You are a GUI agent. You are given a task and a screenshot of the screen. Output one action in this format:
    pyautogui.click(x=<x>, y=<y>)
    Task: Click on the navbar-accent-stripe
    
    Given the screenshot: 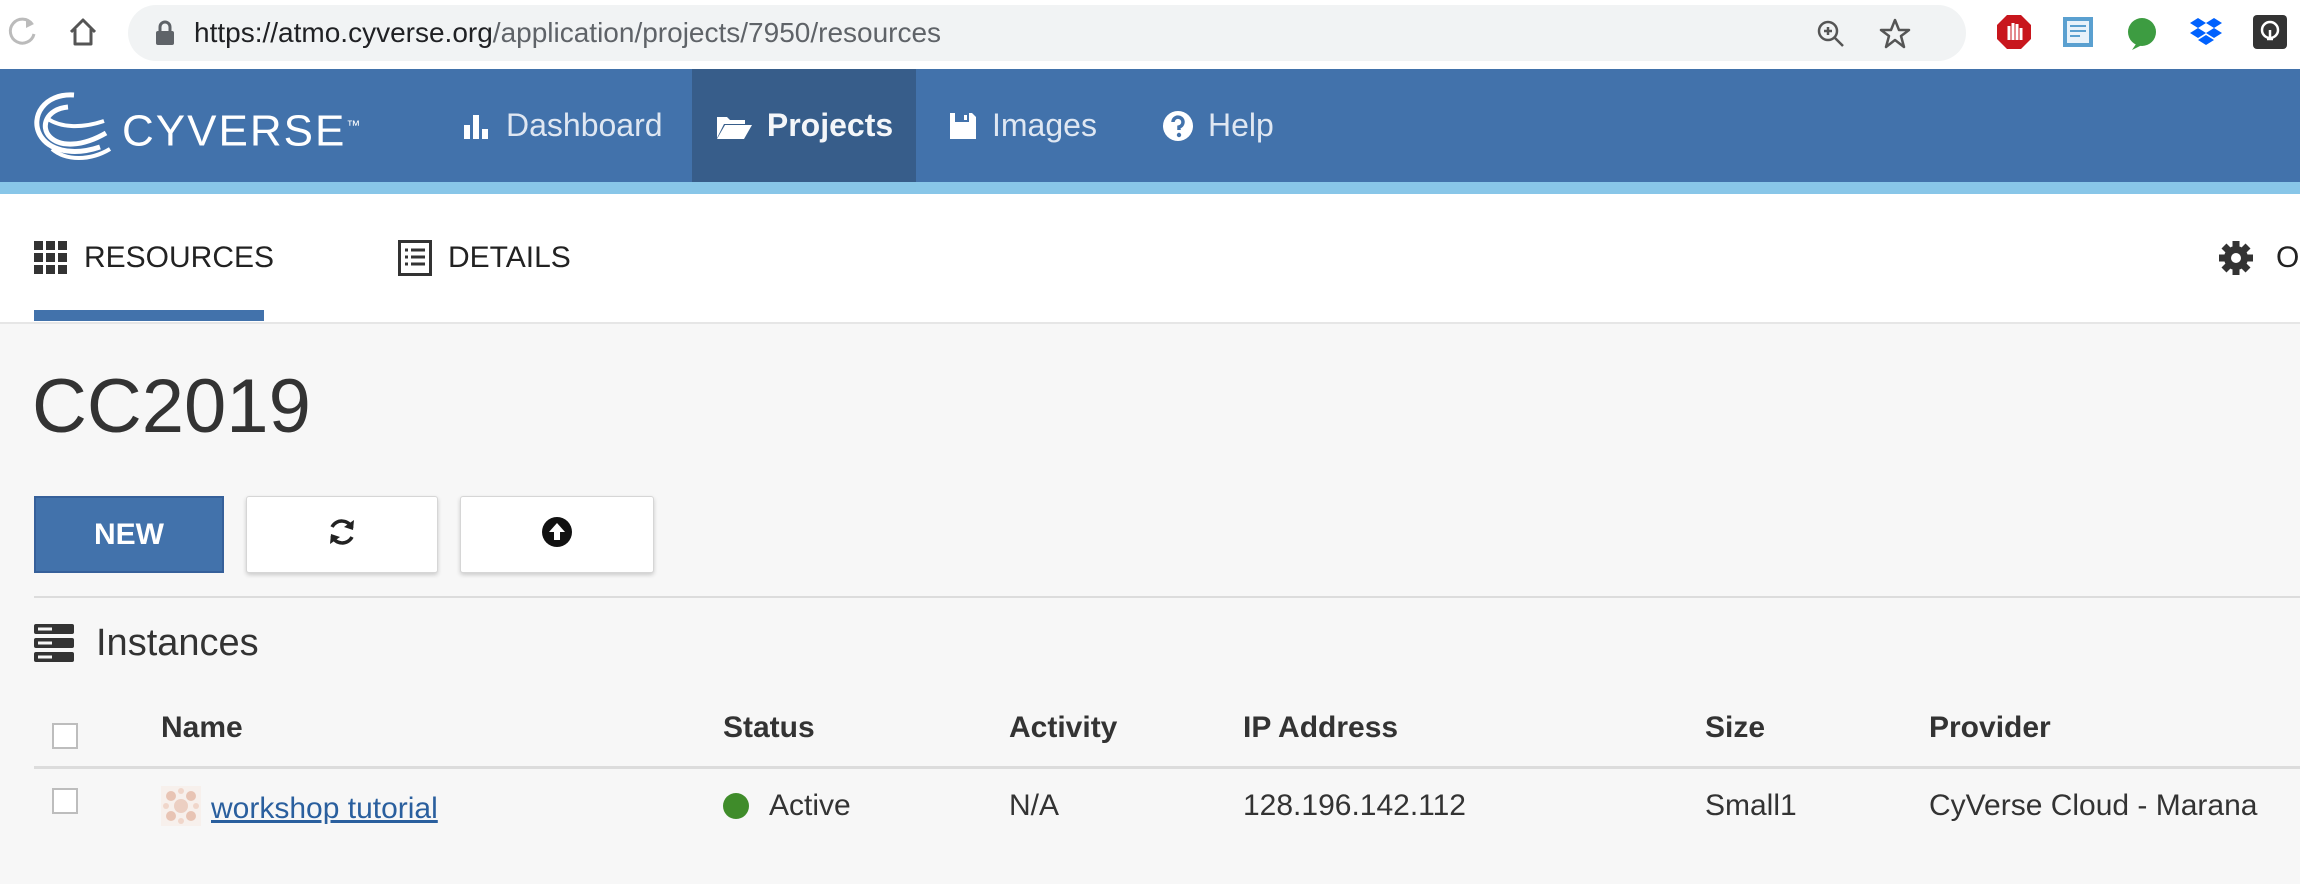 What is the action you would take?
    pyautogui.click(x=1150, y=188)
    